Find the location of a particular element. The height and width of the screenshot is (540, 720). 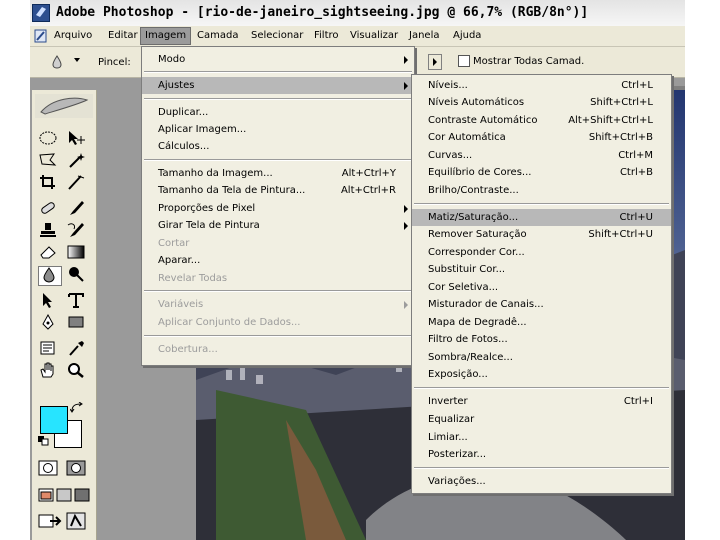

adjustments-menu-item: Remover Saturação Shift+Ctrl+U is located at coordinates (541, 234).